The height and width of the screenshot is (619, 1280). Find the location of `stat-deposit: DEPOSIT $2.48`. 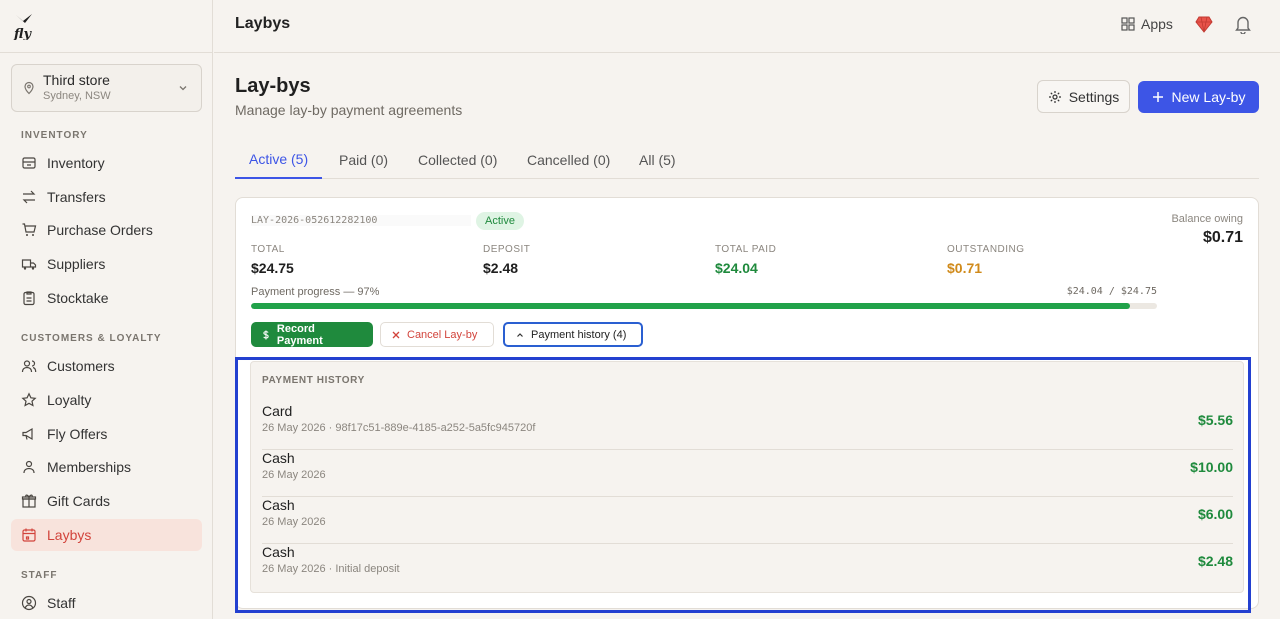

stat-deposit: DEPOSIT $2.48 is located at coordinates (506, 260).